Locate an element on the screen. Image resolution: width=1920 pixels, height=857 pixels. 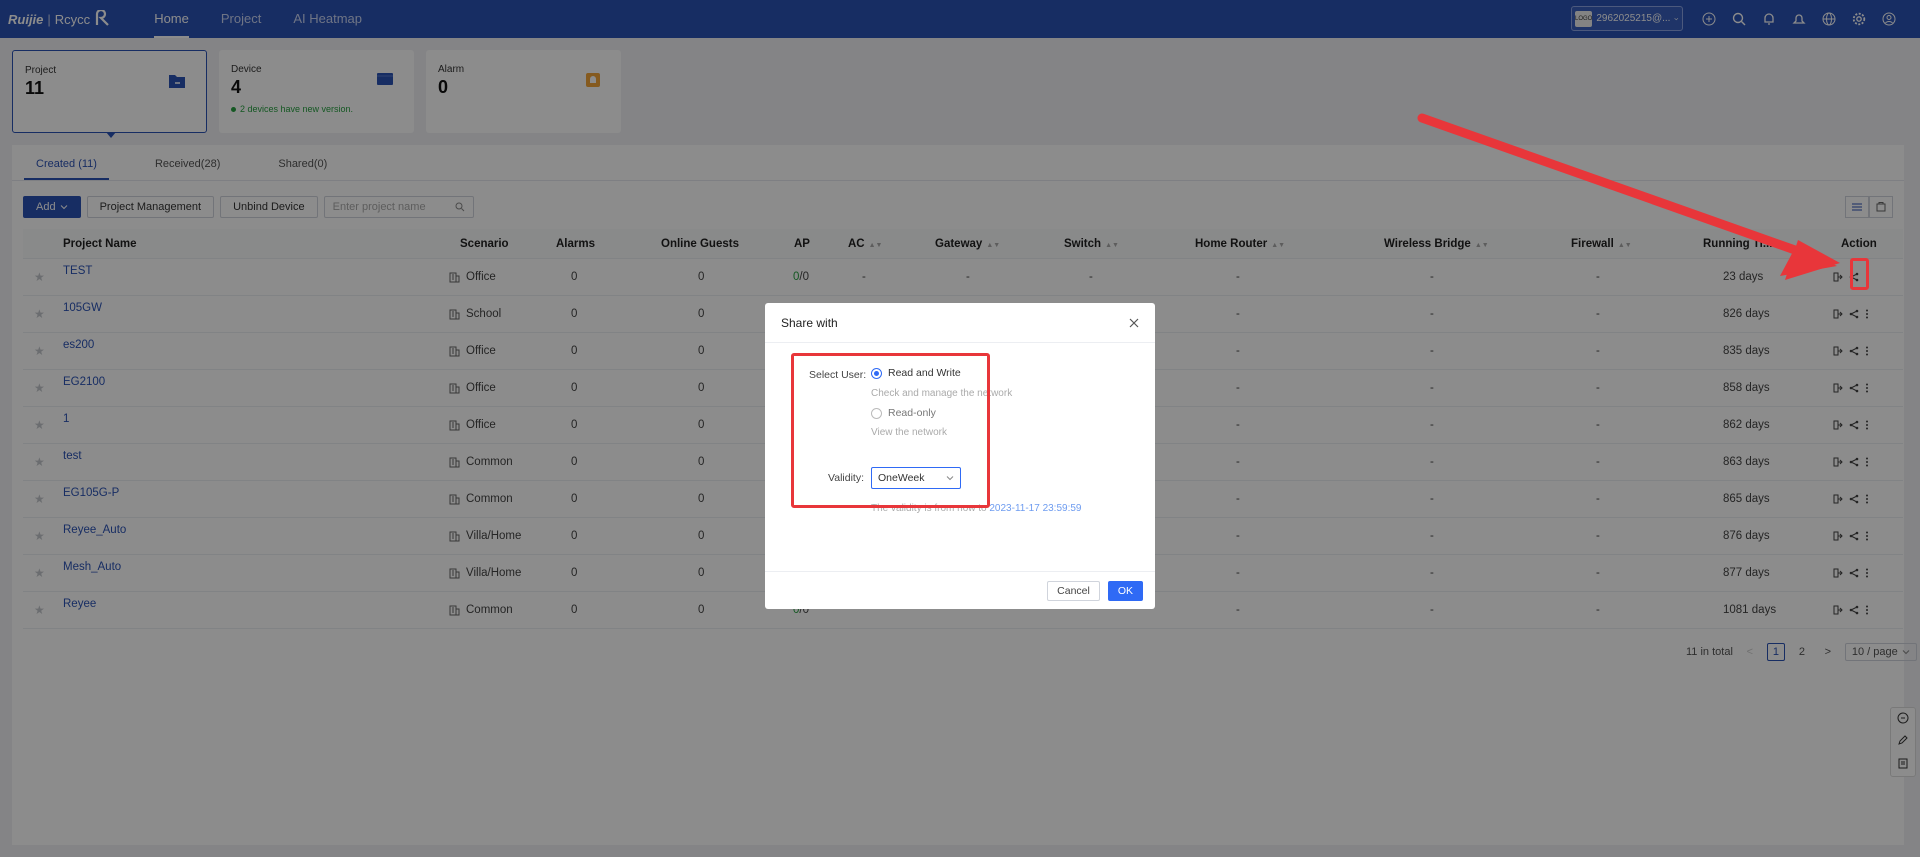
annotation-arrow-icon is located at coordinates (1628, 196).